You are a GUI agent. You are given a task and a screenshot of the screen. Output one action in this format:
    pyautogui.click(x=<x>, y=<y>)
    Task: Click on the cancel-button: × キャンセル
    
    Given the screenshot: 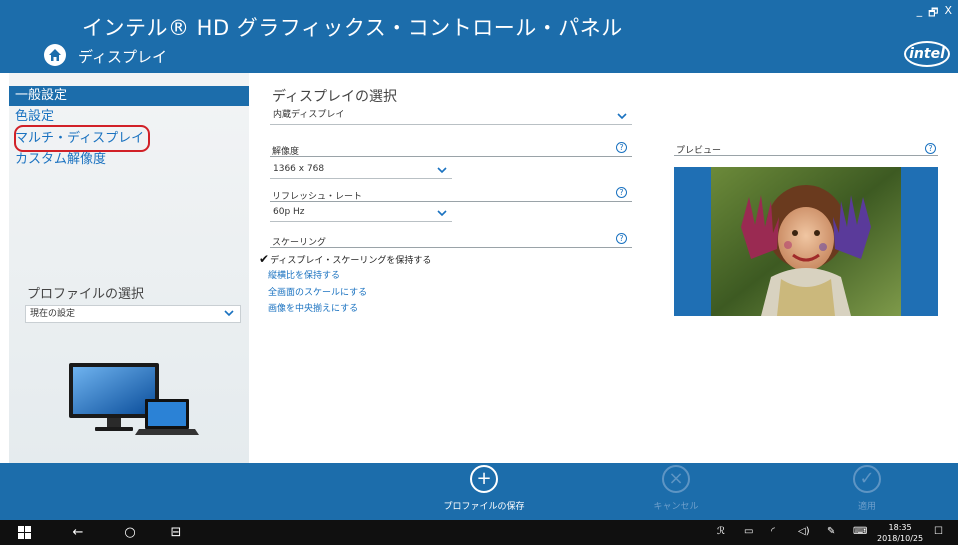 What is the action you would take?
    pyautogui.click(x=676, y=488)
    